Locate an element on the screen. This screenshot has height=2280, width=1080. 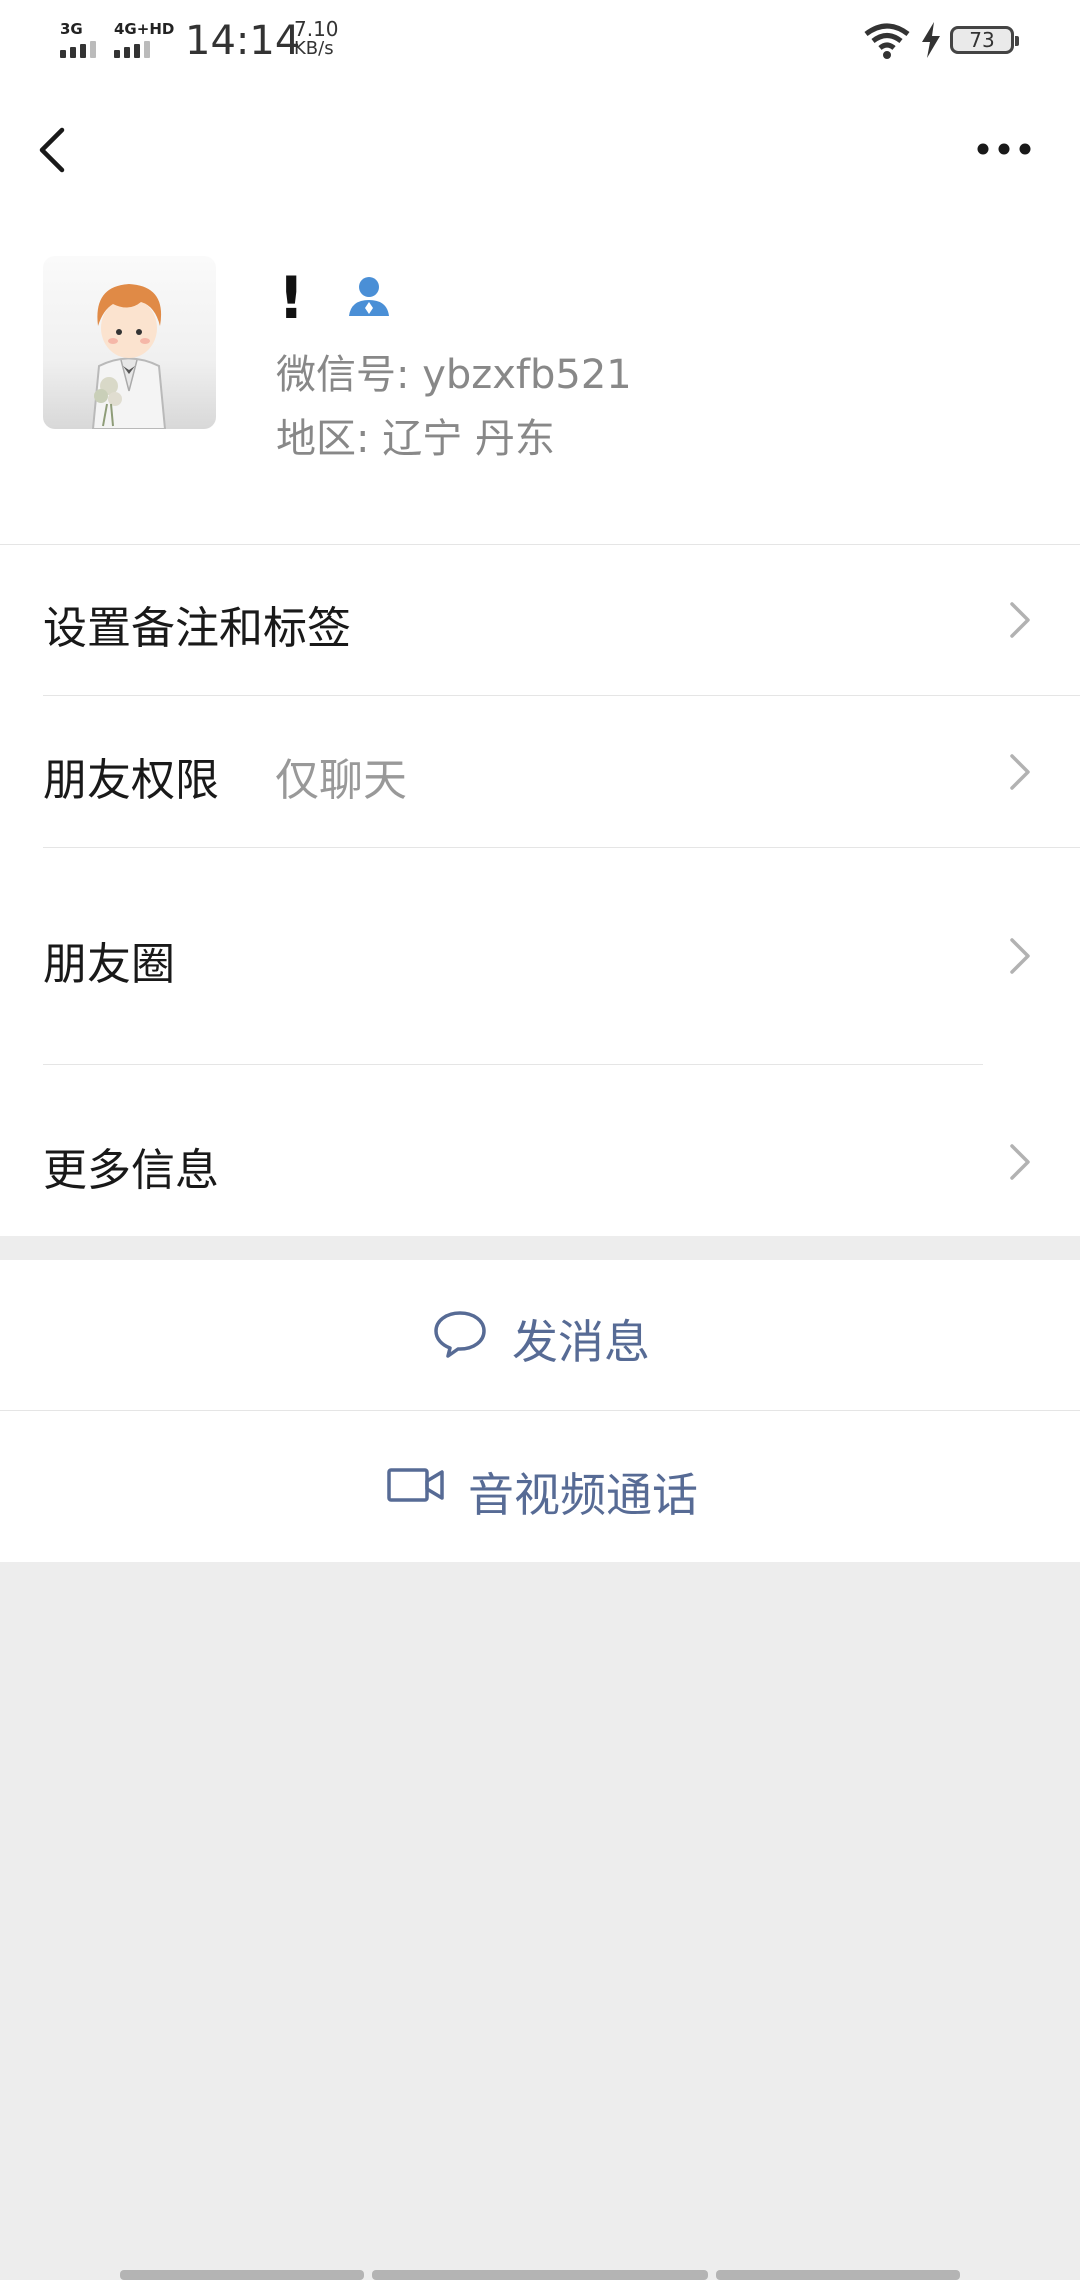
row-permissions-value: 仅聊天 is located at coordinates (341, 780).